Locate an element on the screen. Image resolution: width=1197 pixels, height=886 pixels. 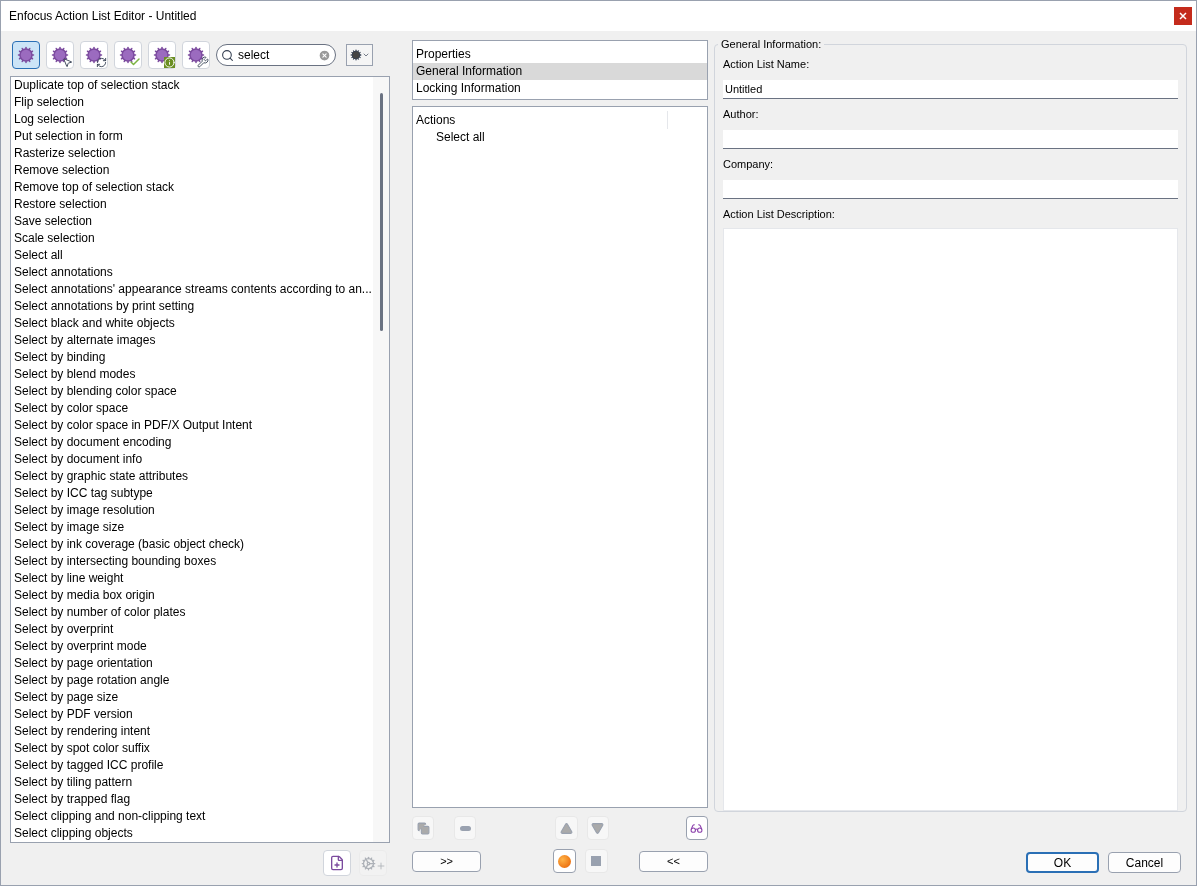
list-item: Select all is located at coordinates (193, 255).